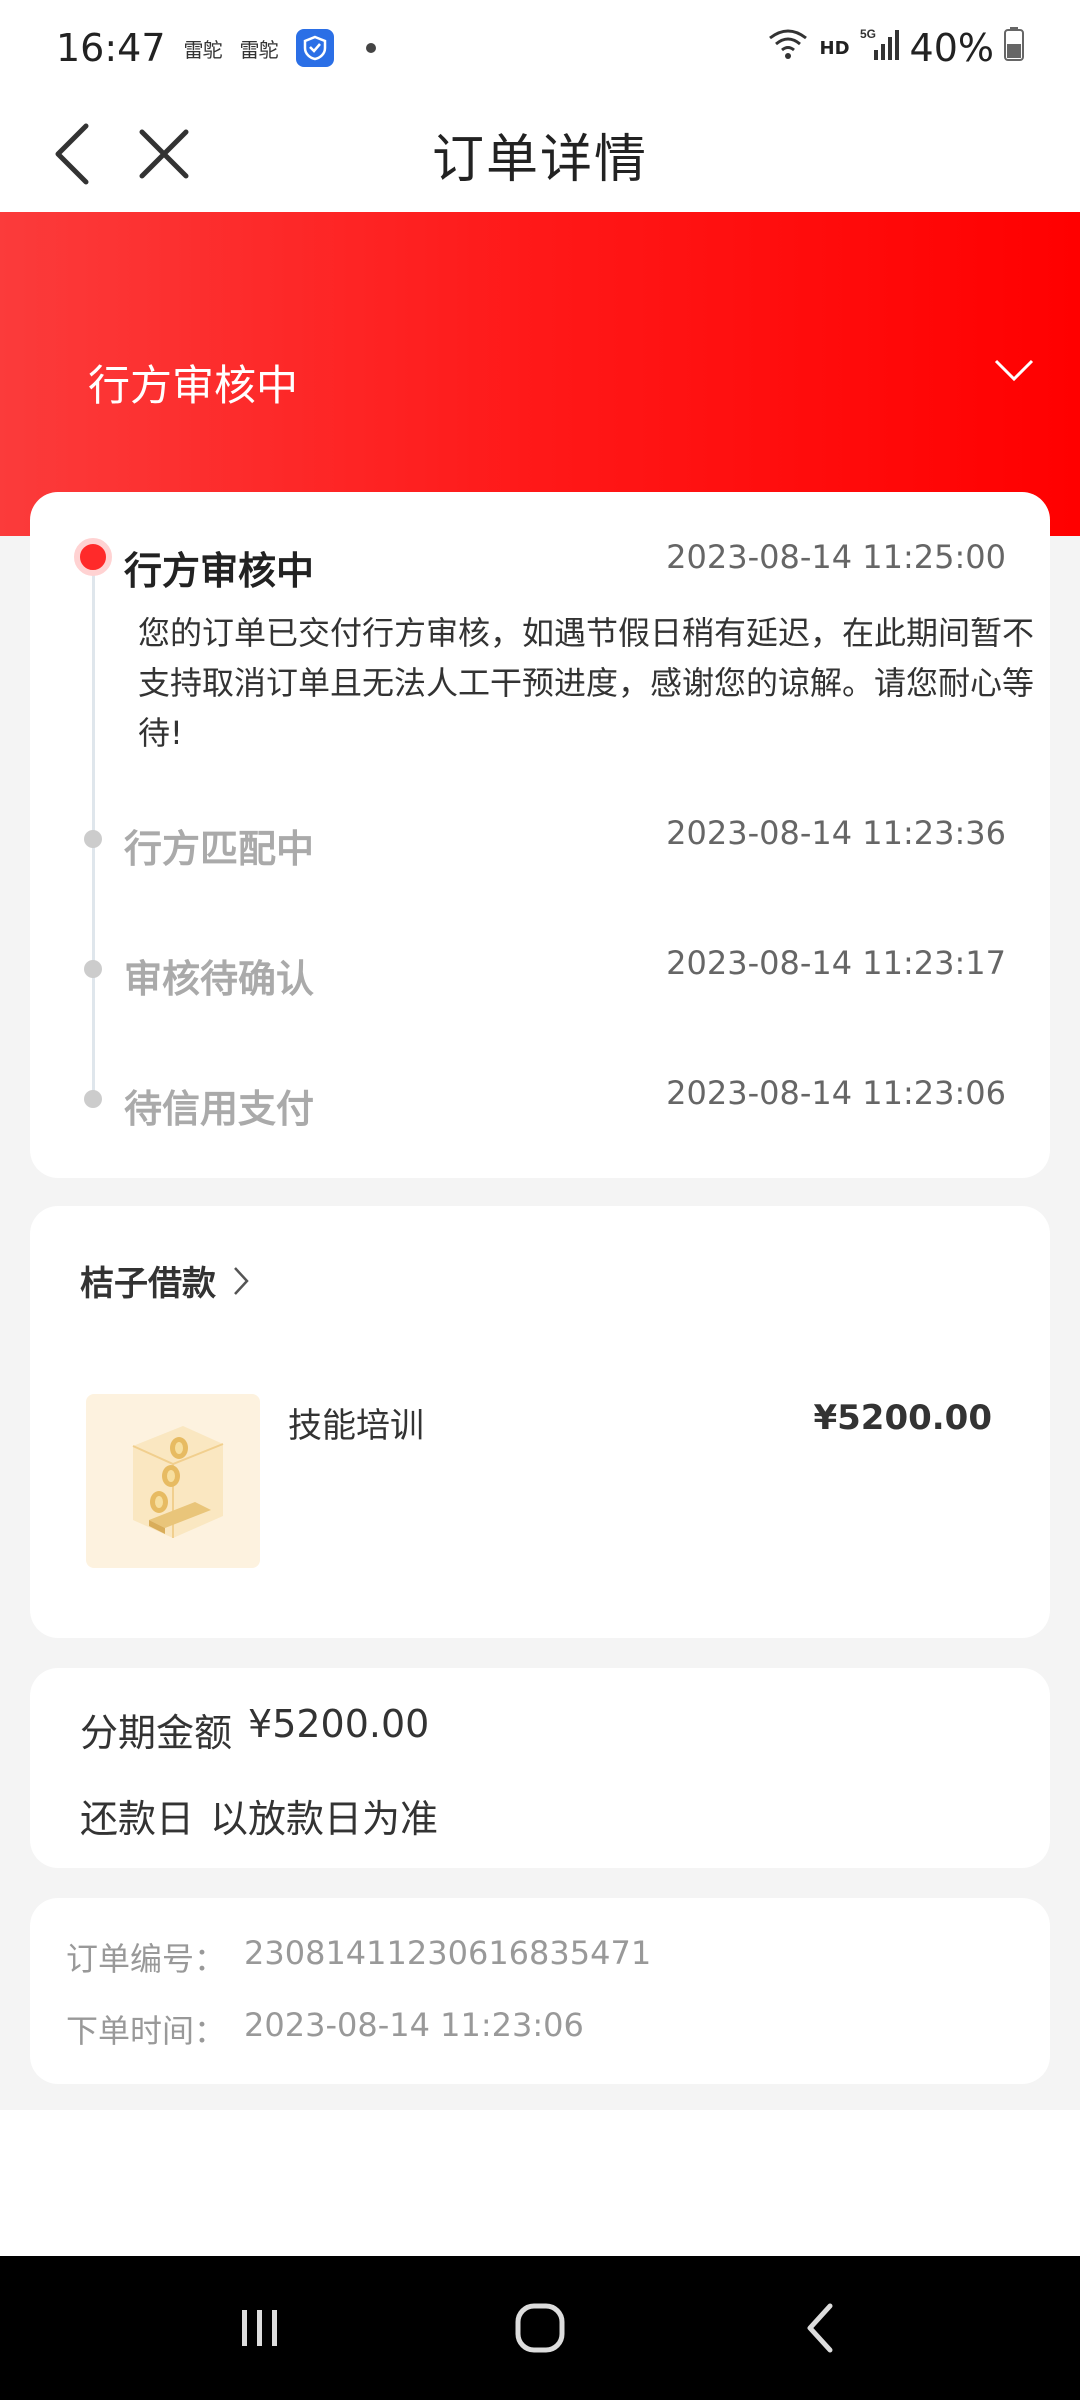 Image resolution: width=1080 pixels, height=2400 pixels. I want to click on merchant-link: 桔子借款, so click(165, 1280).